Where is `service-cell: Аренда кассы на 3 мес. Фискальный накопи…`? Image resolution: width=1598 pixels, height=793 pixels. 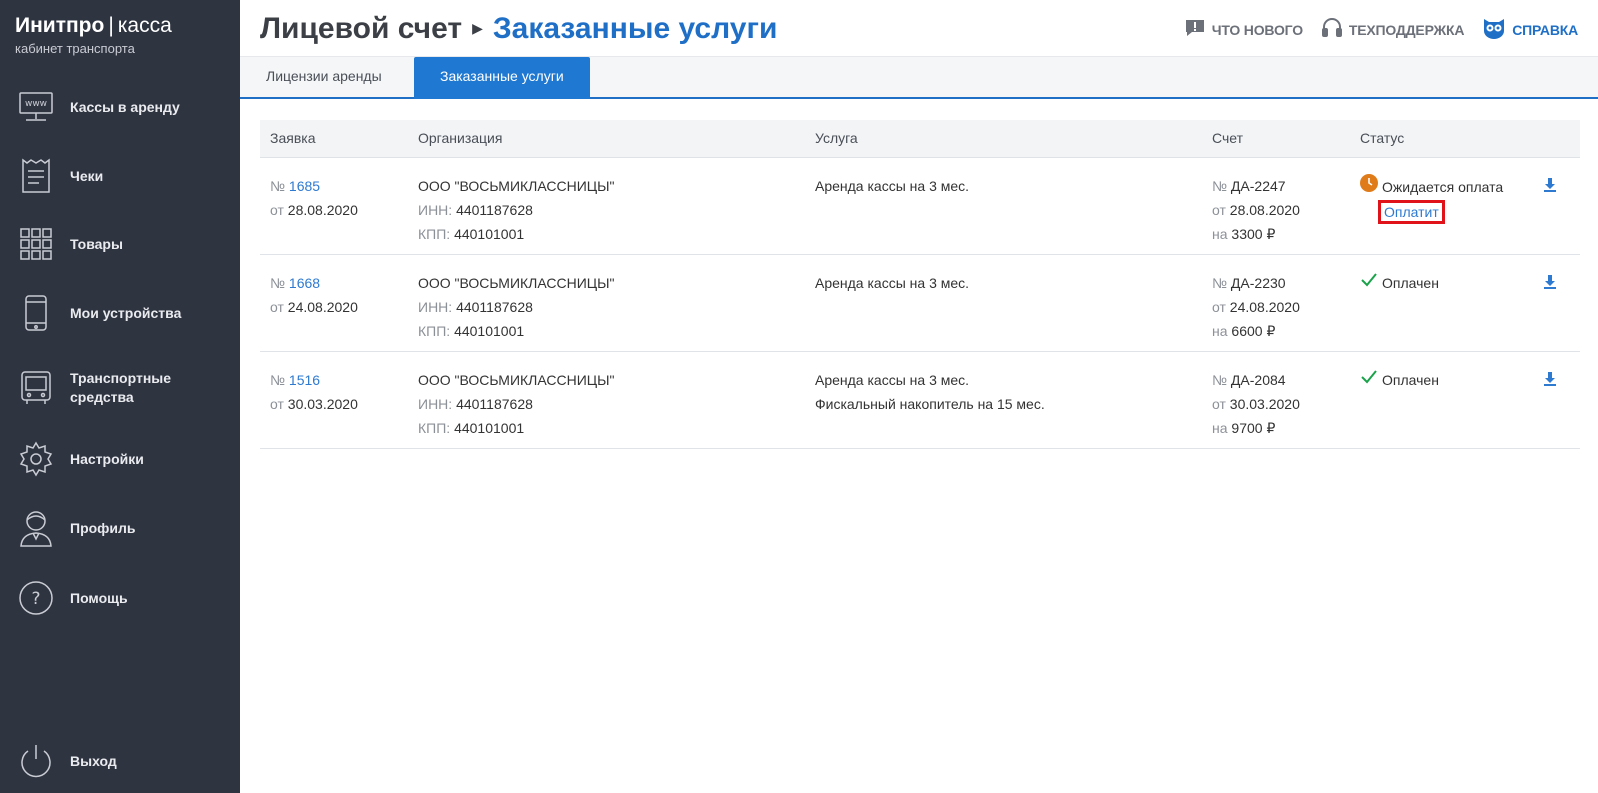
service-cell: Аренда кассы на 3 мес. Фискальный накопи… is located at coordinates (930, 392).